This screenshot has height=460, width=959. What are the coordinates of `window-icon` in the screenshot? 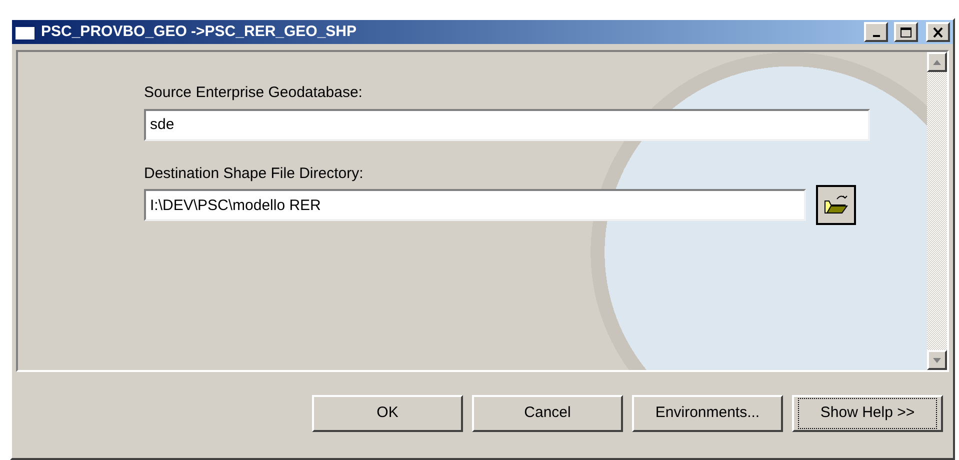 It's located at (25, 32).